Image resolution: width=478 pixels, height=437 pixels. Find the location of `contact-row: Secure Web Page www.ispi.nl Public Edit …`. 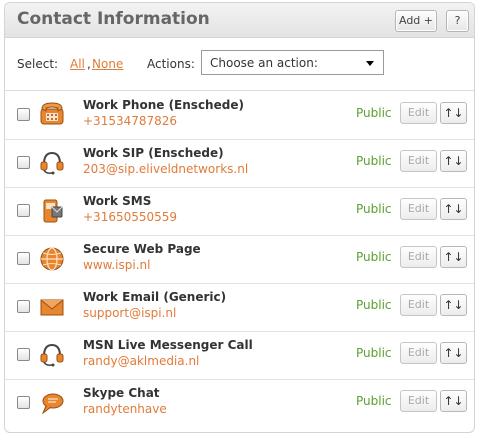

contact-row: Secure Web Page www.ispi.nl Public Edit … is located at coordinates (239, 259).